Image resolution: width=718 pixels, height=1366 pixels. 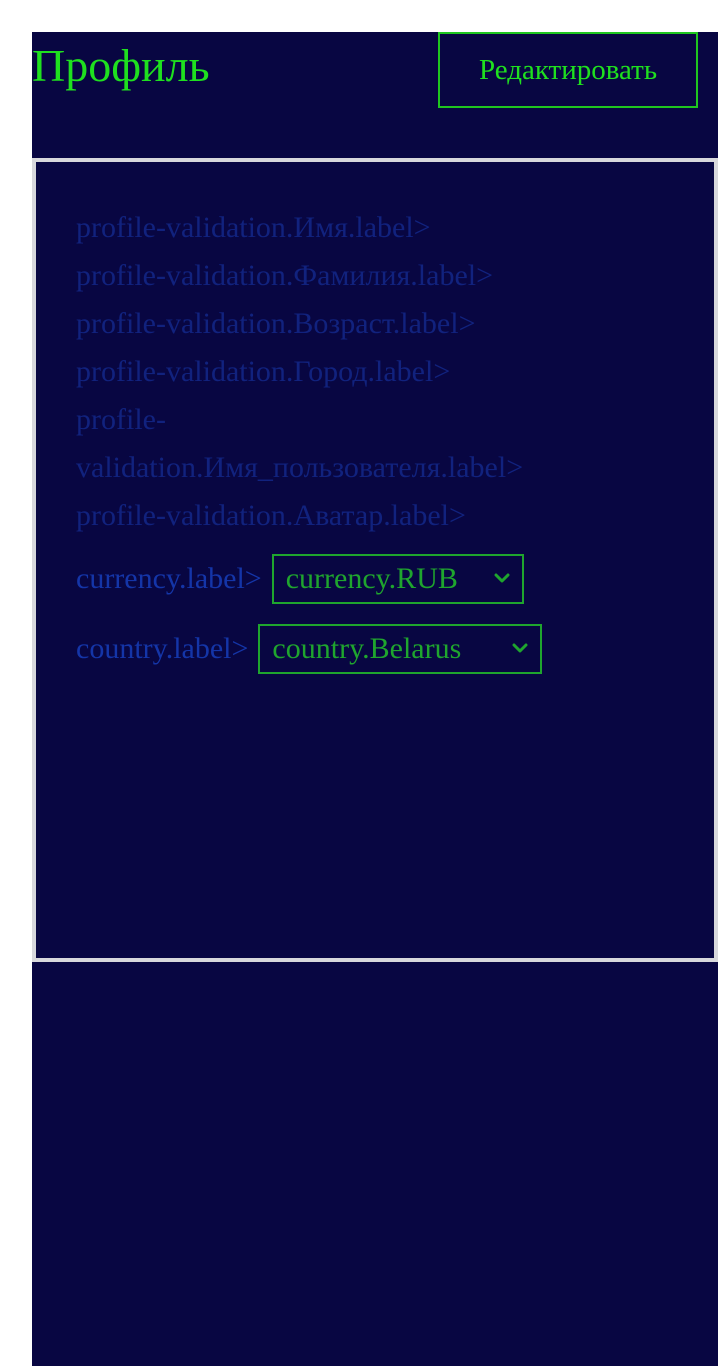 I want to click on profile-header: Профиль Редактировать, so click(x=375, y=95).